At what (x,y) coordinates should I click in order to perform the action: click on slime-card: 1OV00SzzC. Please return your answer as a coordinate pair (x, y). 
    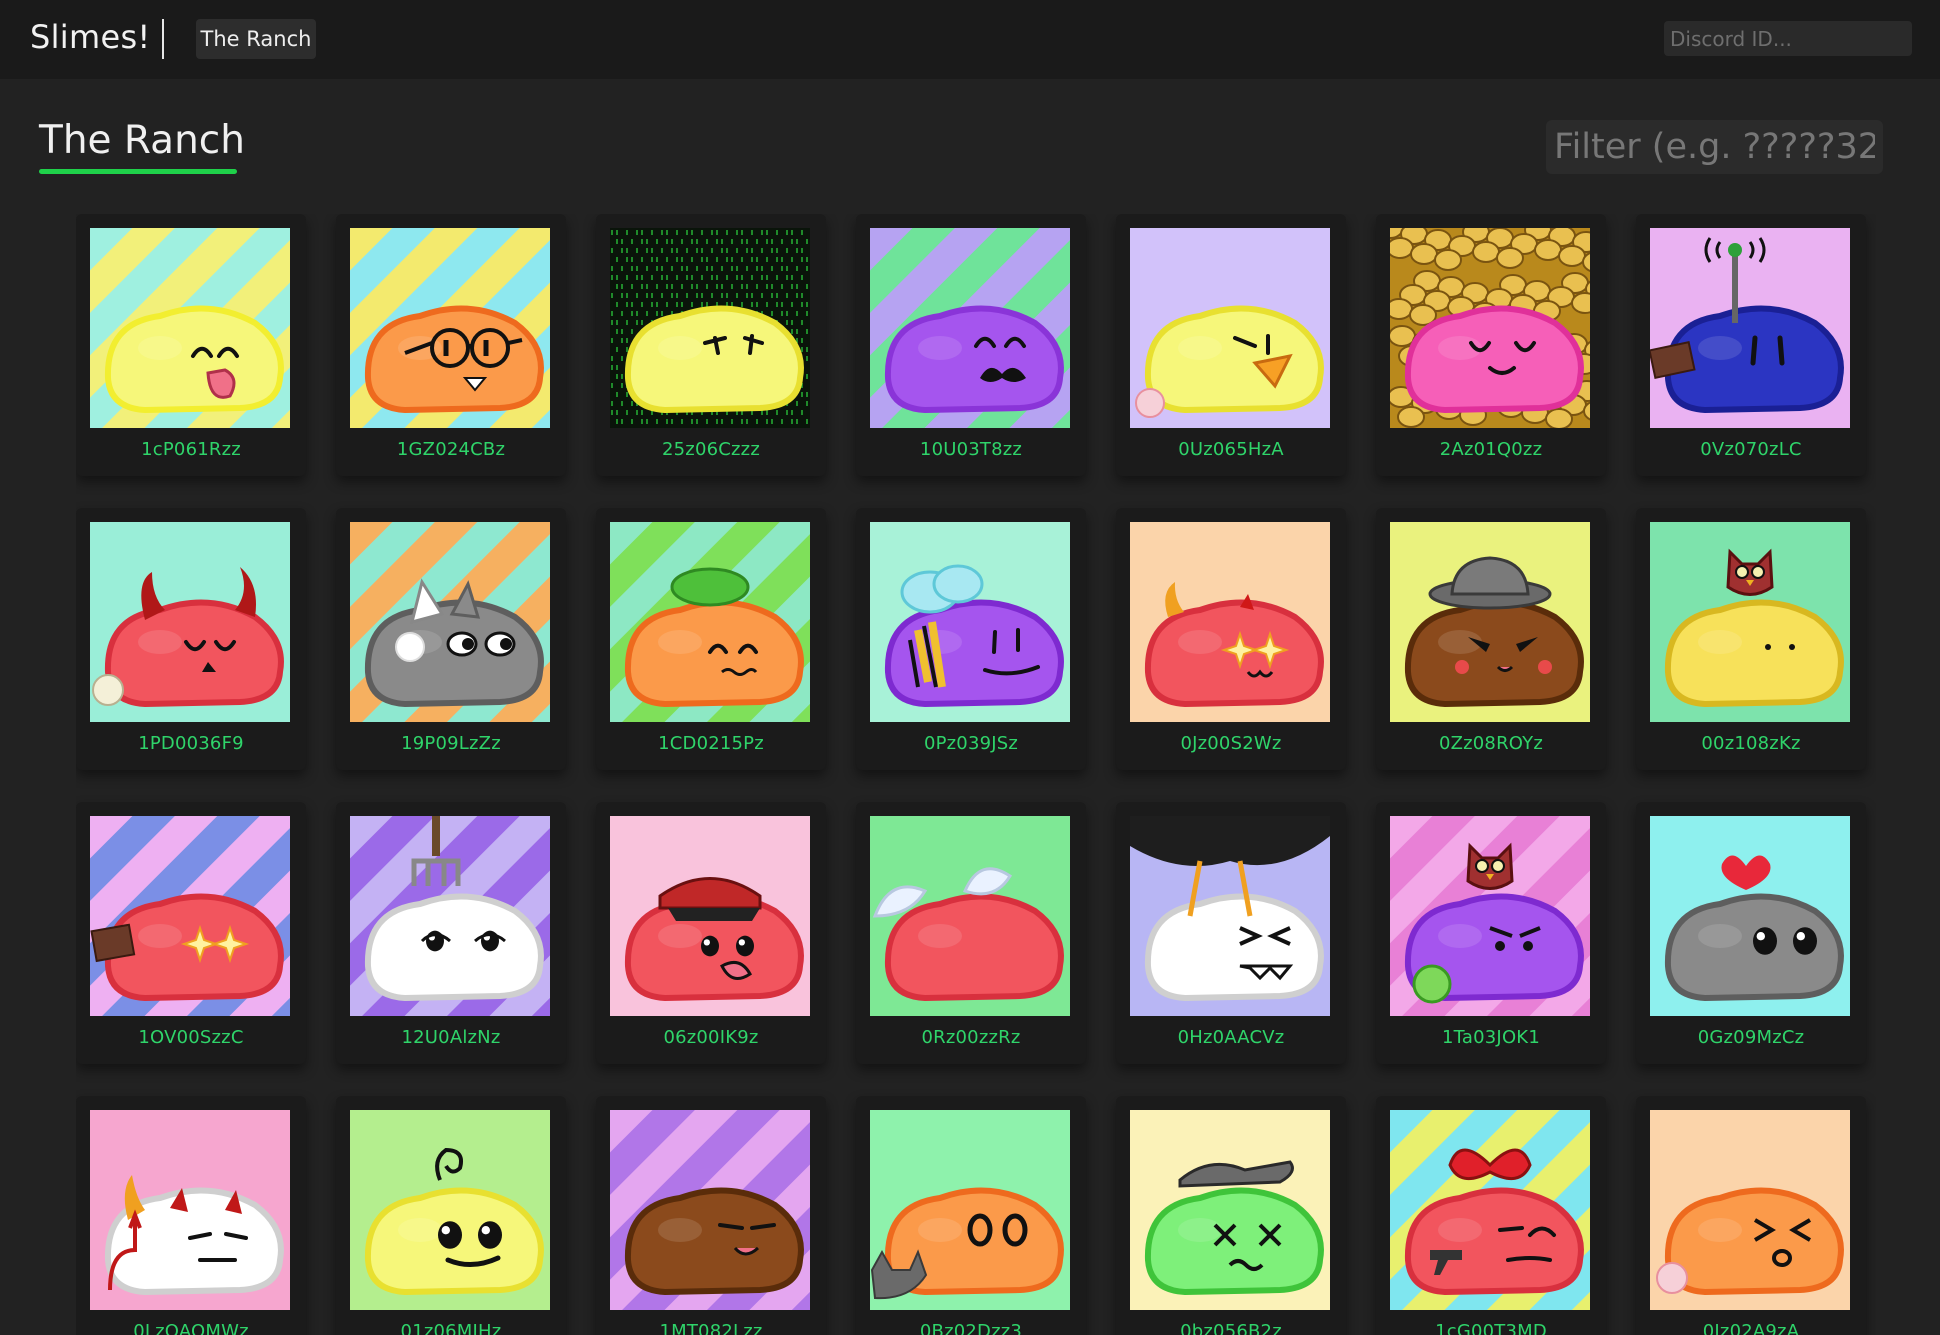
    Looking at the image, I should click on (191, 933).